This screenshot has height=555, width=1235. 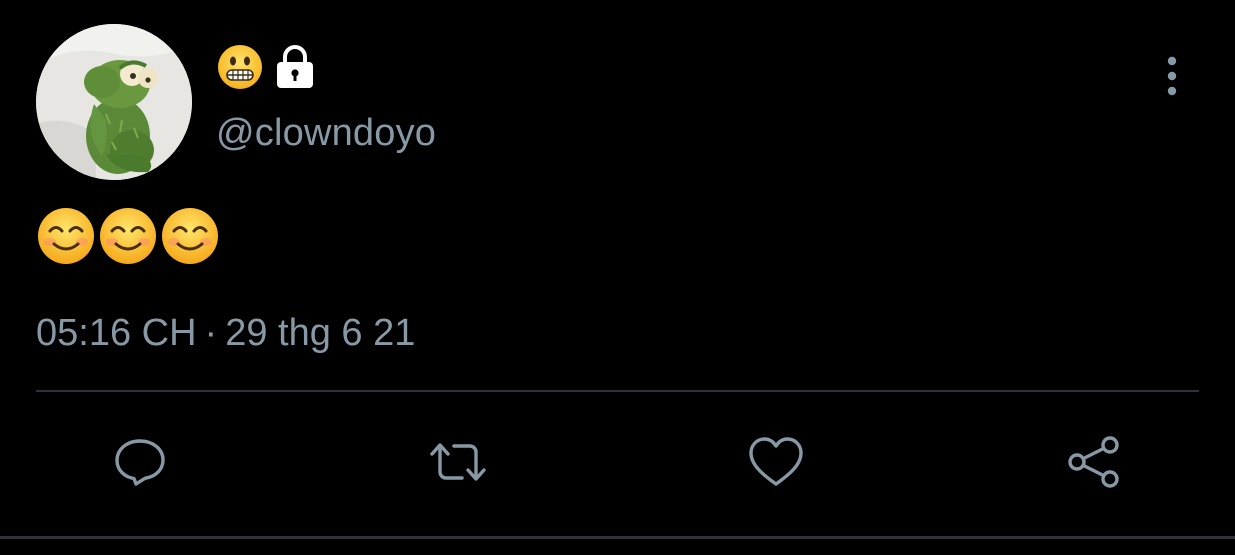 I want to click on tweet-text, so click(x=128, y=236).